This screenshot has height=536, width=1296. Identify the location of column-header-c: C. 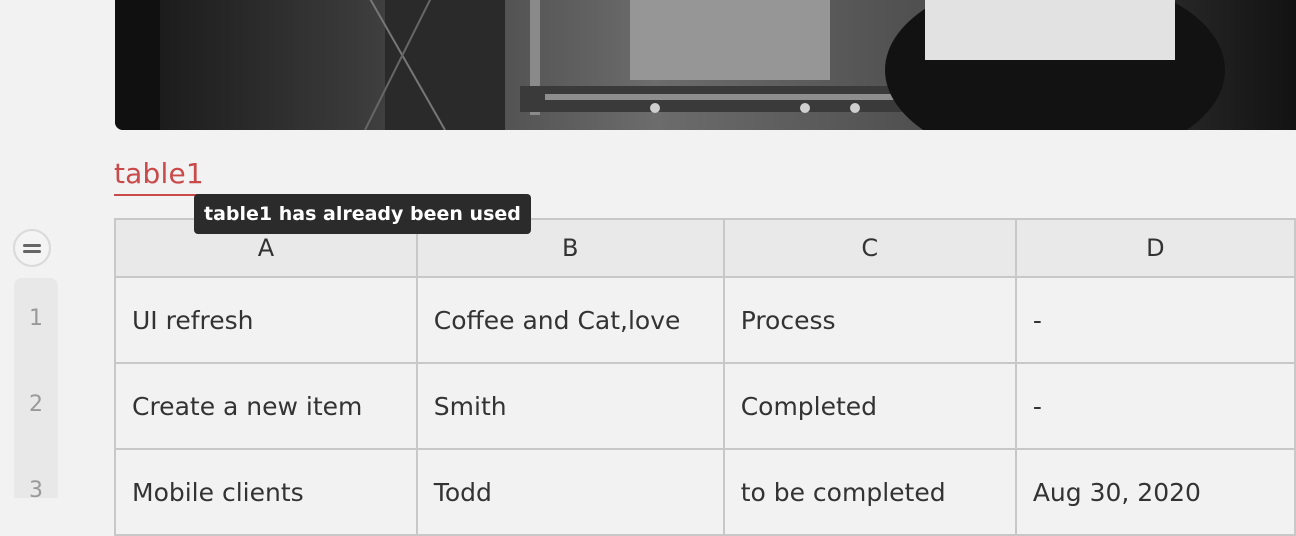
(869, 248).